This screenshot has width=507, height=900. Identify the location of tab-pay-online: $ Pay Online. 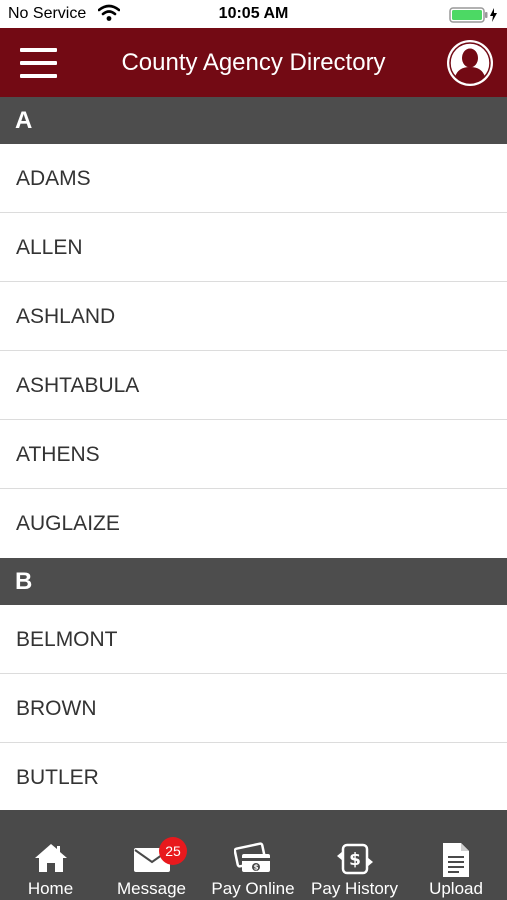
(253, 855).